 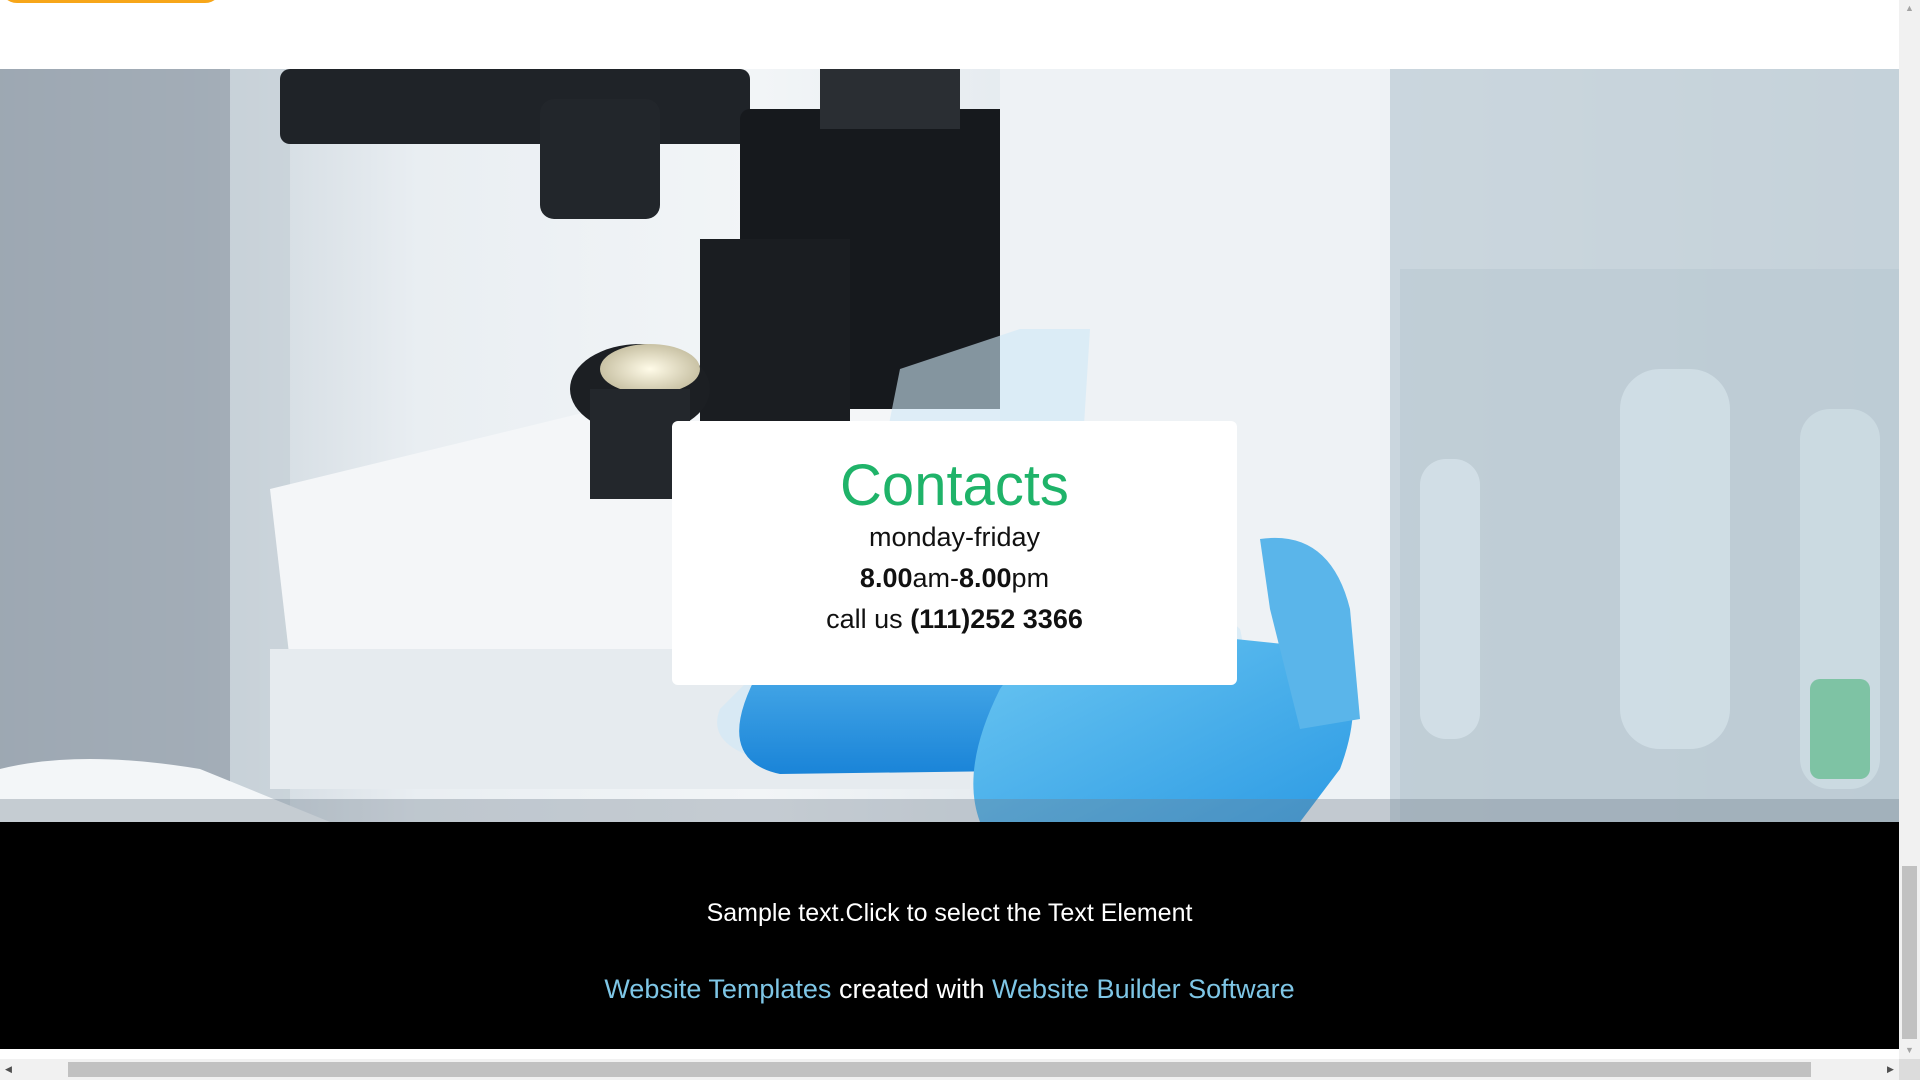 I want to click on website-builder-link: Website Builder Software, so click(x=1143, y=989).